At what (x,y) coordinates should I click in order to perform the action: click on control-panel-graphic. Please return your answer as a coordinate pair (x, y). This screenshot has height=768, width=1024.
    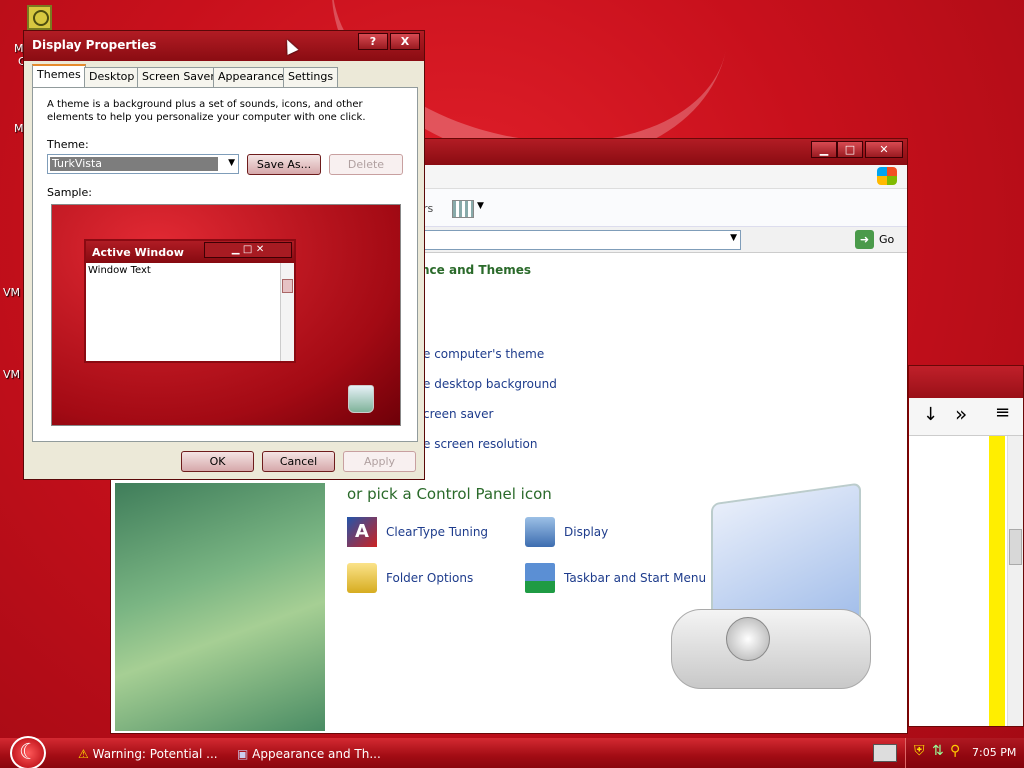
    Looking at the image, I should click on (776, 600).